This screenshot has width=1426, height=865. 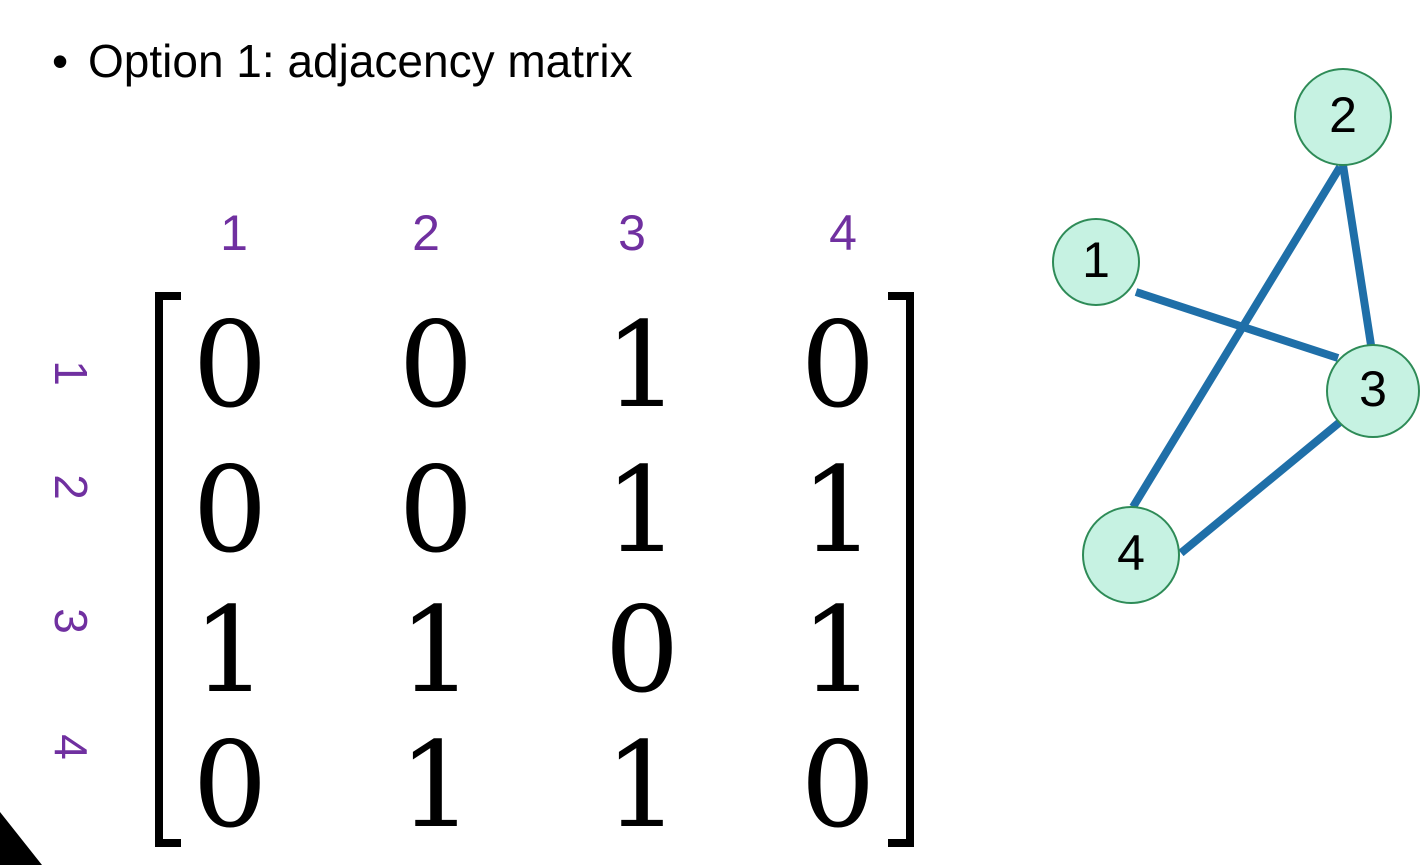 I want to click on graph-node-label: 2, so click(x=1343, y=115).